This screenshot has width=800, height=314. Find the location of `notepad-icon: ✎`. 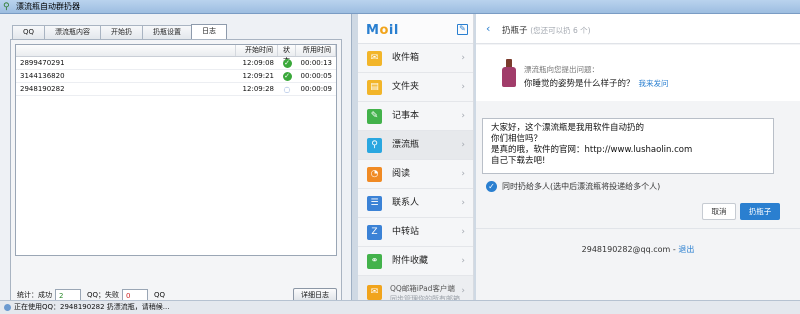

notepad-icon: ✎ is located at coordinates (374, 116).